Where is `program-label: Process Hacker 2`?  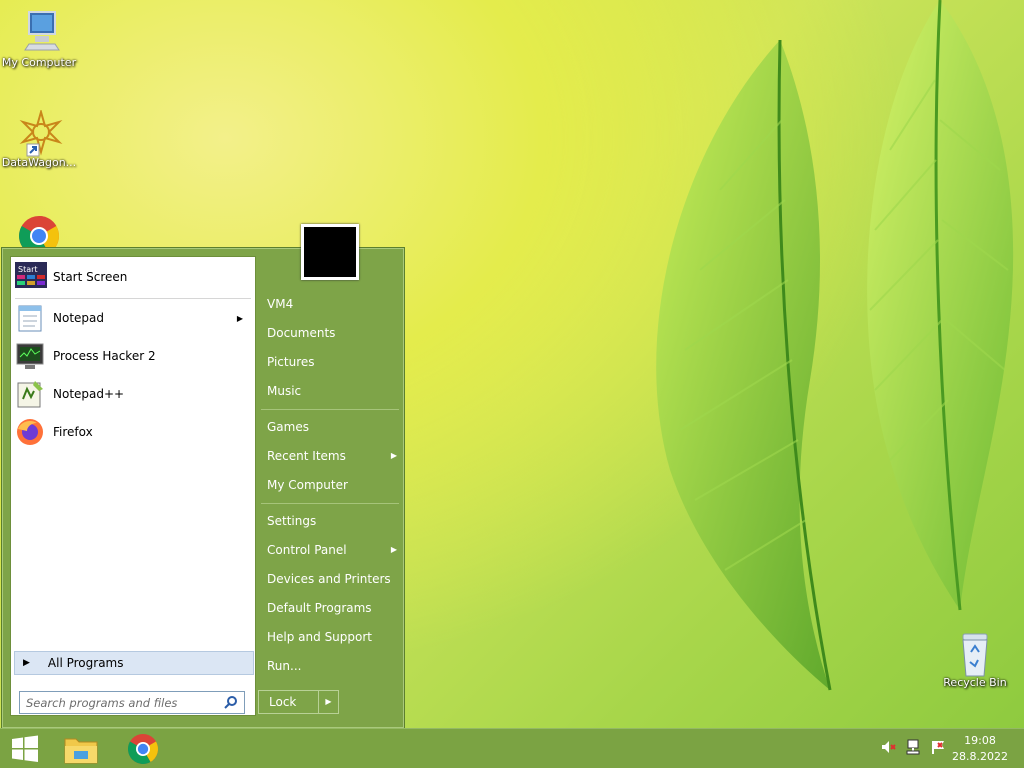
program-label: Process Hacker 2 is located at coordinates (104, 356).